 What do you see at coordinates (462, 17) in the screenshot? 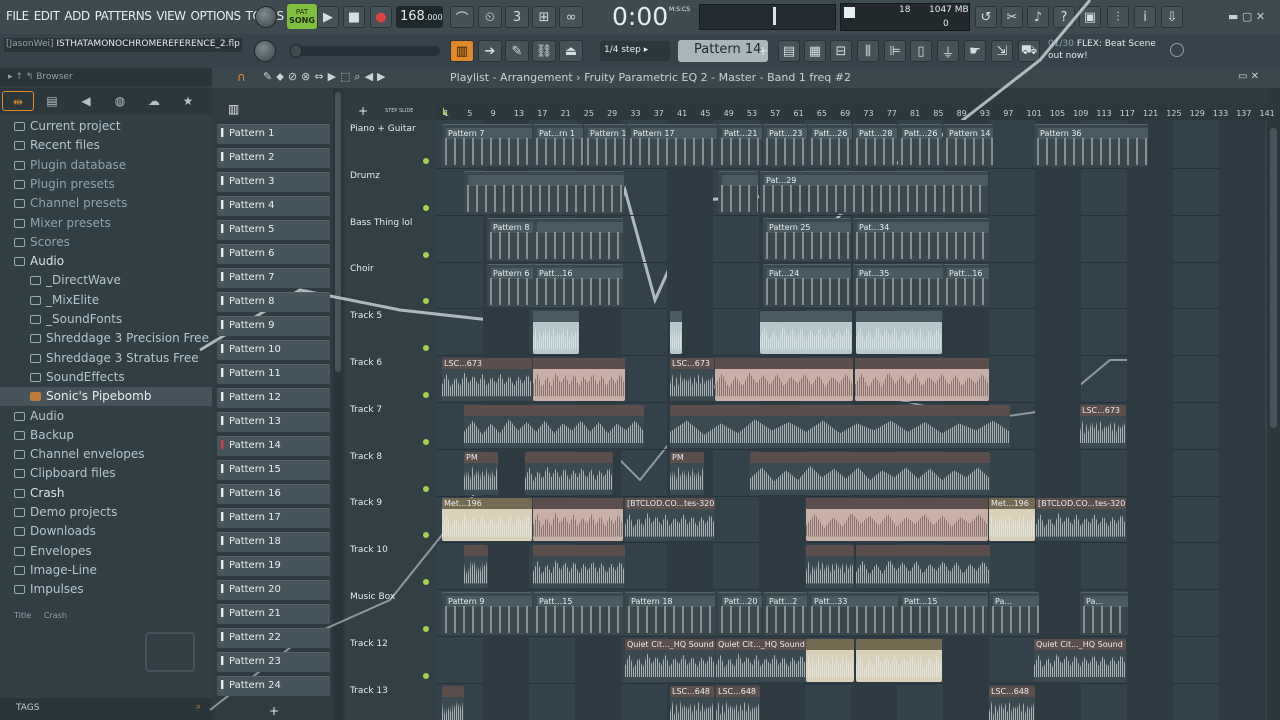
I see `metronome-button: ⌒` at bounding box center [462, 17].